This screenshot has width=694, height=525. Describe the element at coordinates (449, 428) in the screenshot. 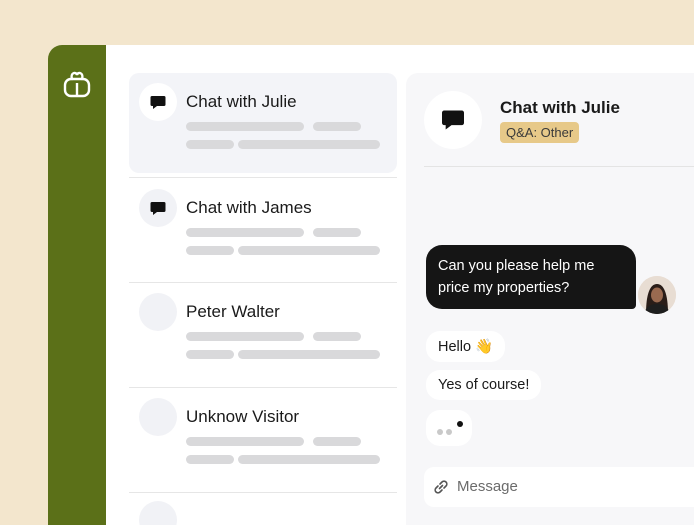

I see `typing-indicator` at that location.